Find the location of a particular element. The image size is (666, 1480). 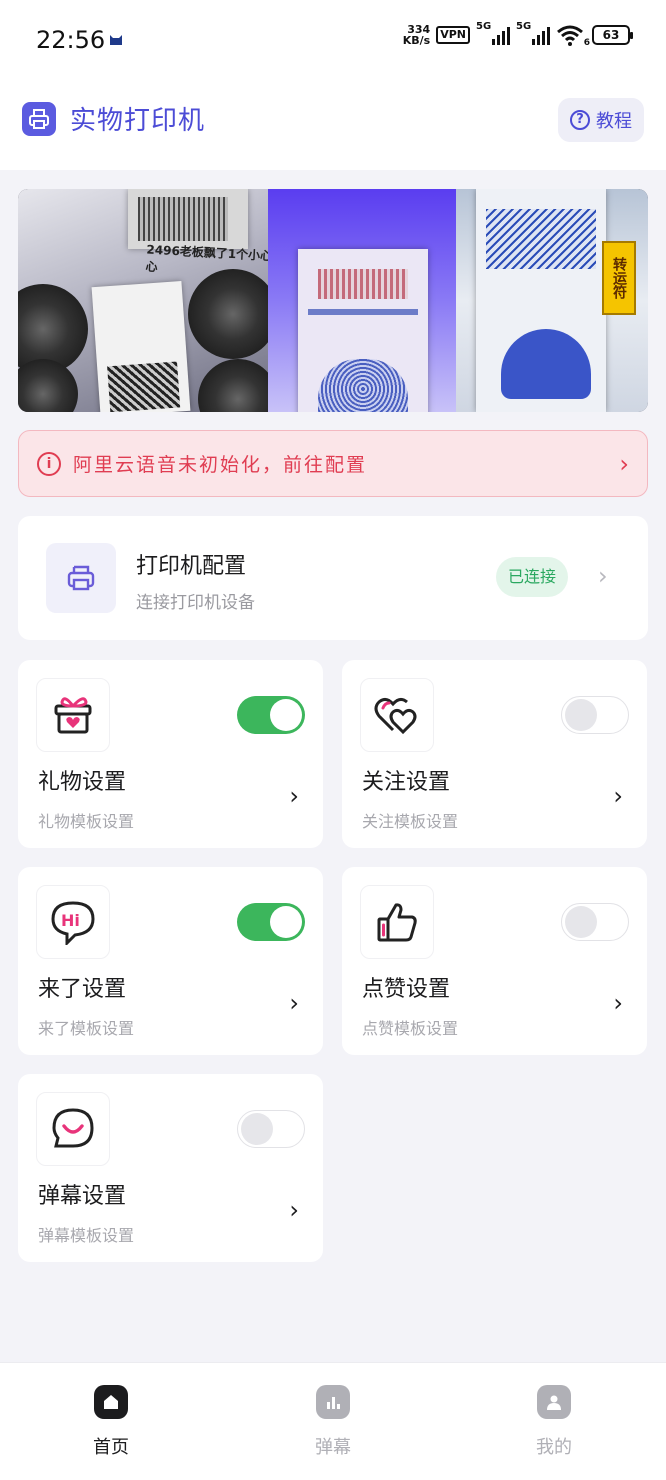

notification-icon is located at coordinates (116, 39).